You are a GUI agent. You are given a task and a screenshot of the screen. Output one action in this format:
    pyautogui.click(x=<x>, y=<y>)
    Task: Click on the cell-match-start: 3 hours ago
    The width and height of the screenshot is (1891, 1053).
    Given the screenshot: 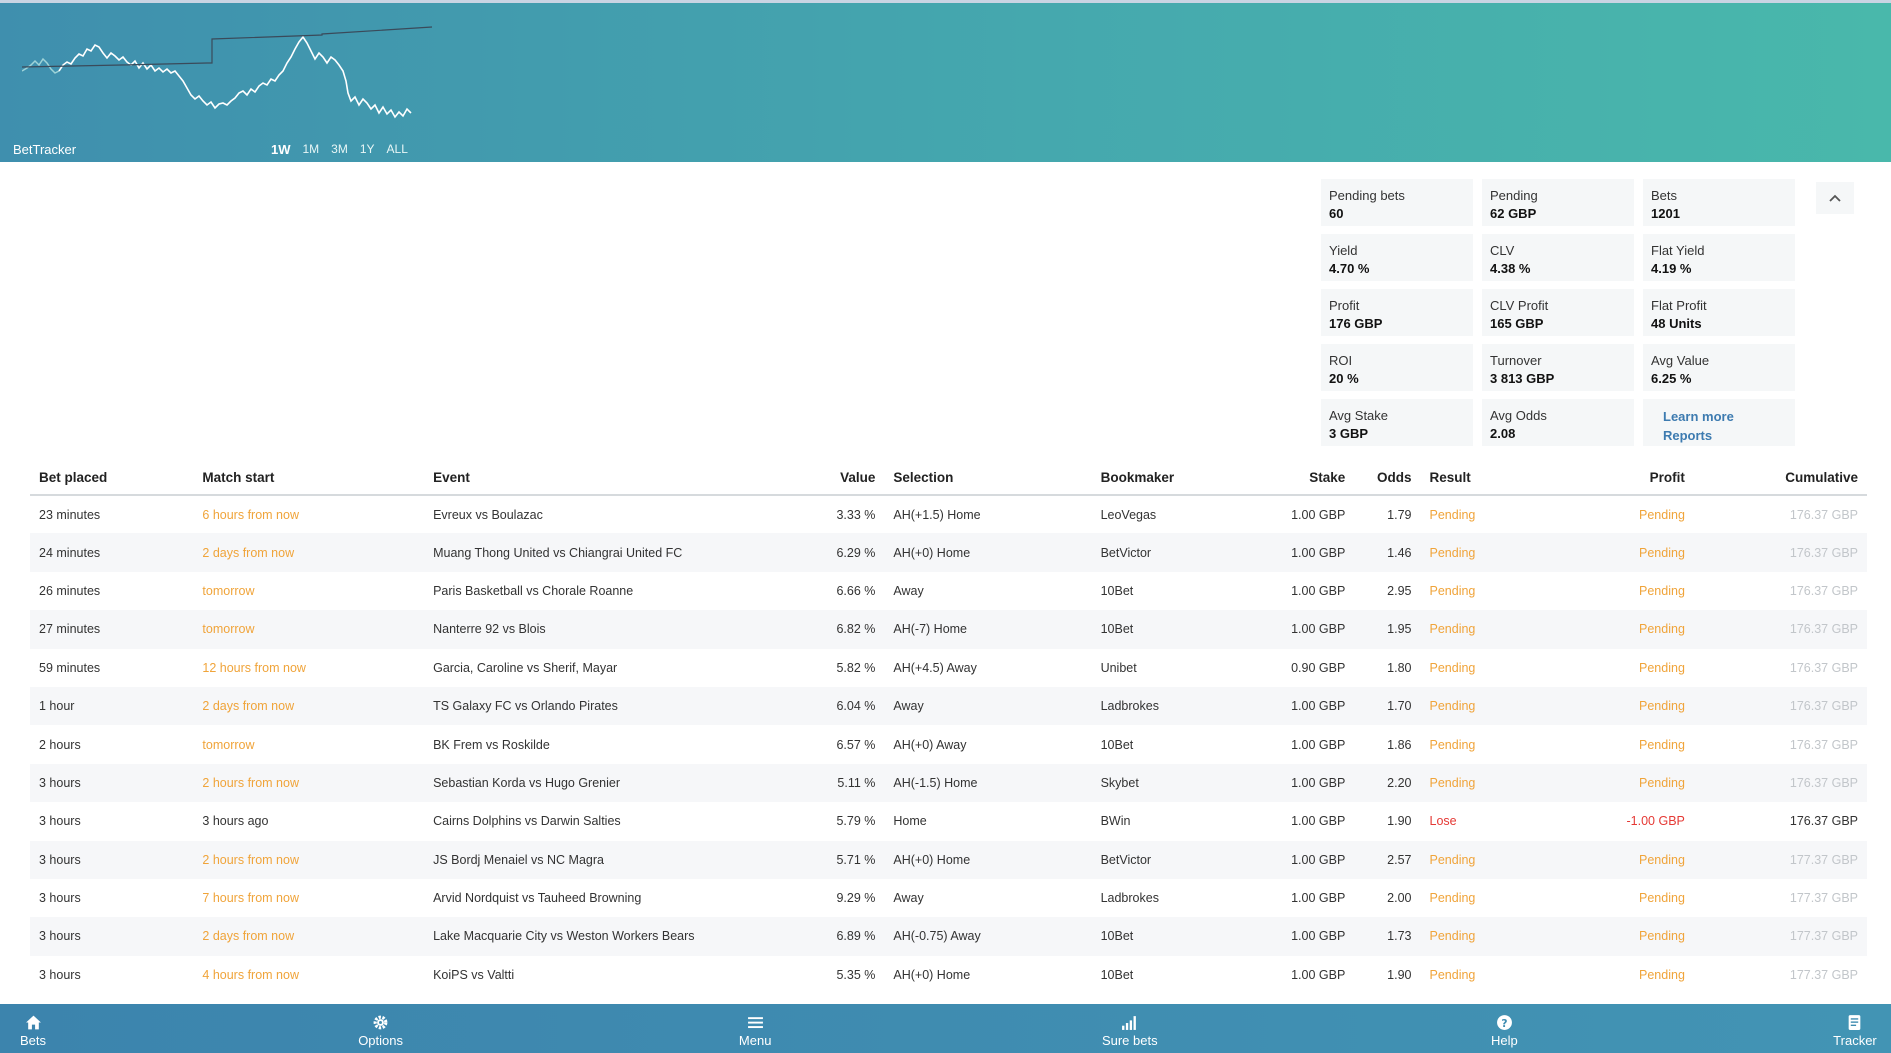 What is the action you would take?
    pyautogui.click(x=235, y=821)
    